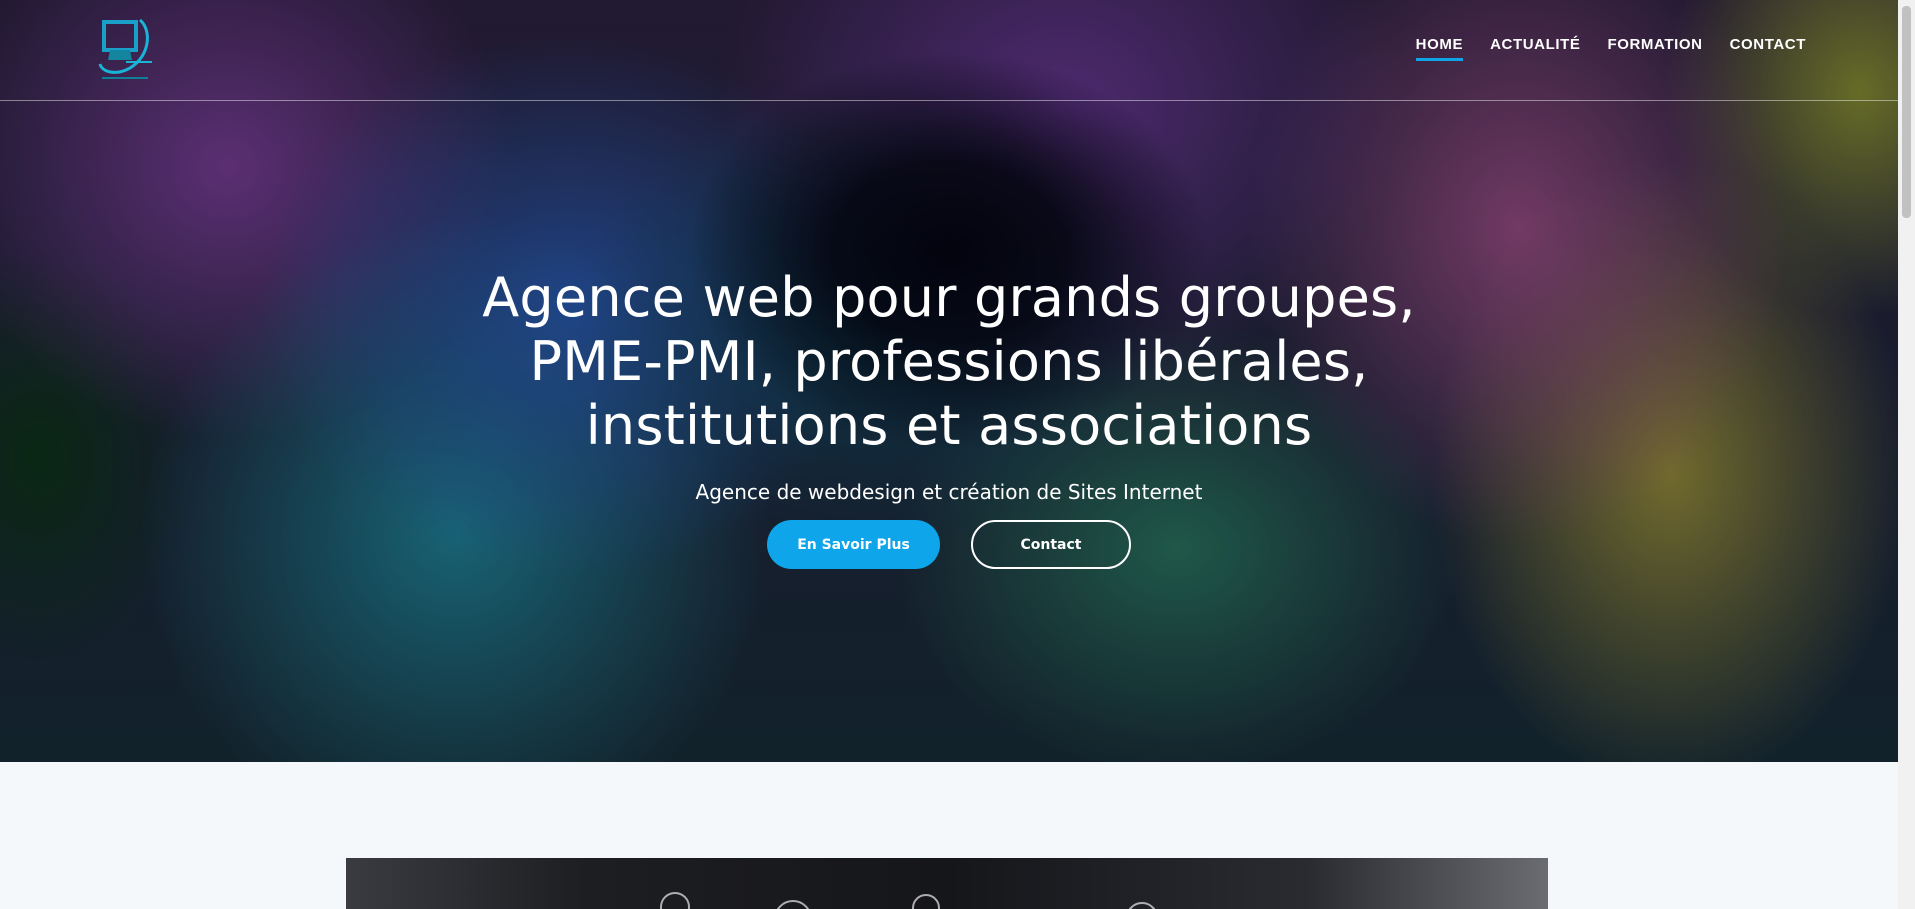 This screenshot has height=909, width=1915. I want to click on site-logo, so click(125, 49).